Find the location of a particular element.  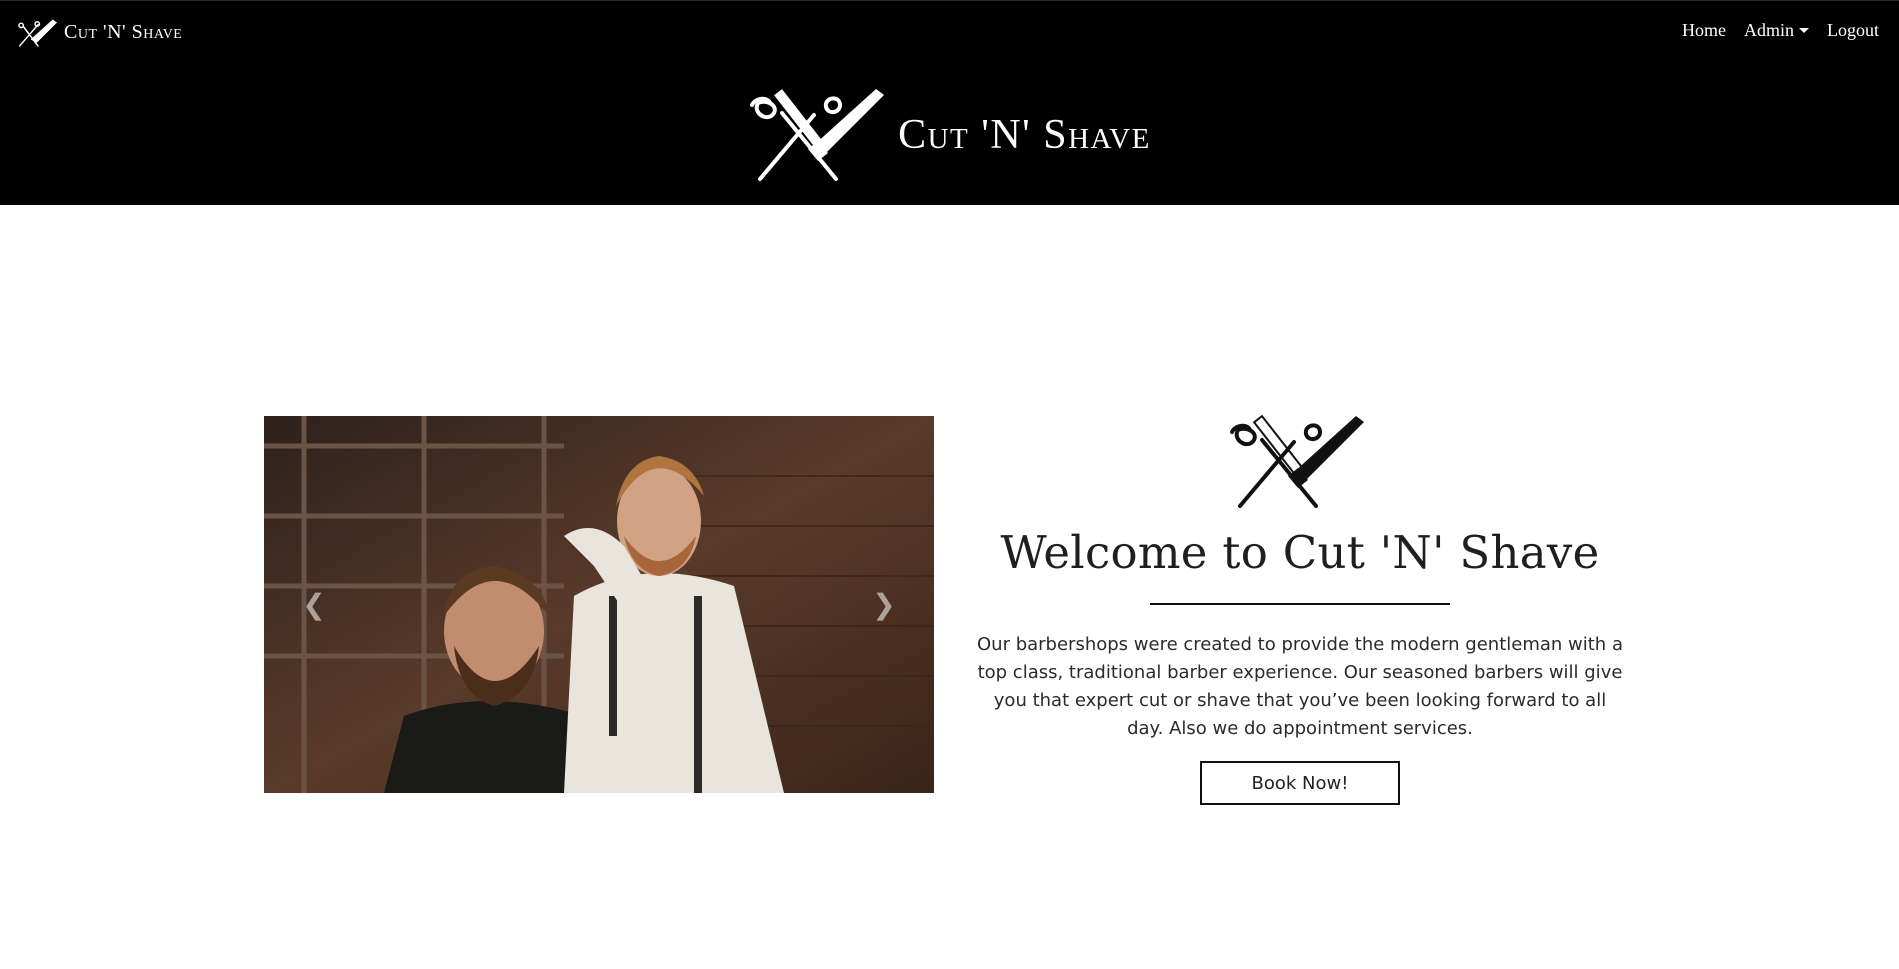

book-now-button: Book Now! is located at coordinates (1300, 783).